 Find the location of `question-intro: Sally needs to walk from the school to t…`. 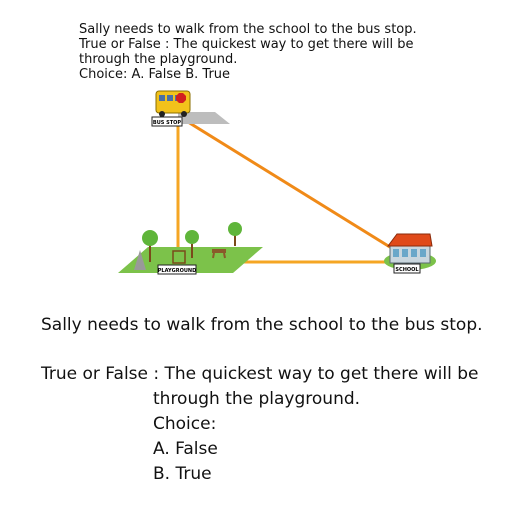

question-intro: Sally needs to walk from the school to t… is located at coordinates (262, 325).